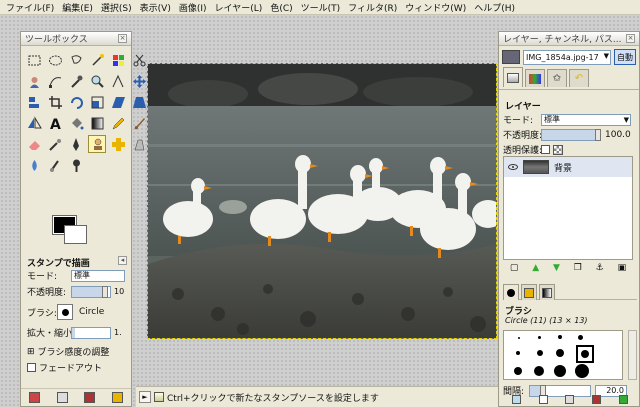  What do you see at coordinates (55, 60) in the screenshot?
I see `ellipse-select-tool` at bounding box center [55, 60].